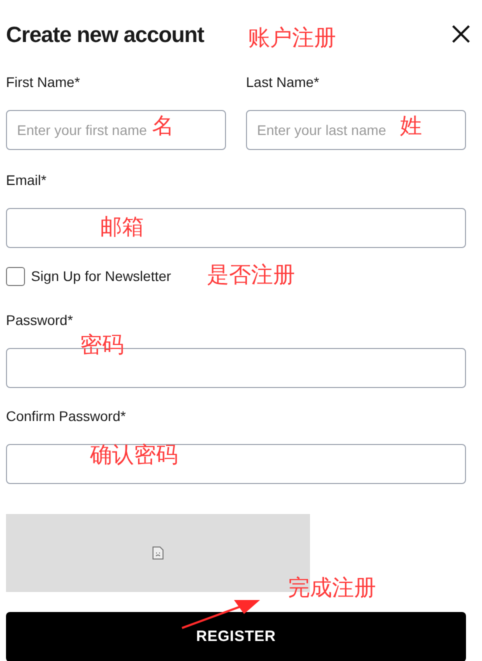 This screenshot has width=482, height=661. Describe the element at coordinates (251, 276) in the screenshot. I see `annotation: 是否注册` at that location.